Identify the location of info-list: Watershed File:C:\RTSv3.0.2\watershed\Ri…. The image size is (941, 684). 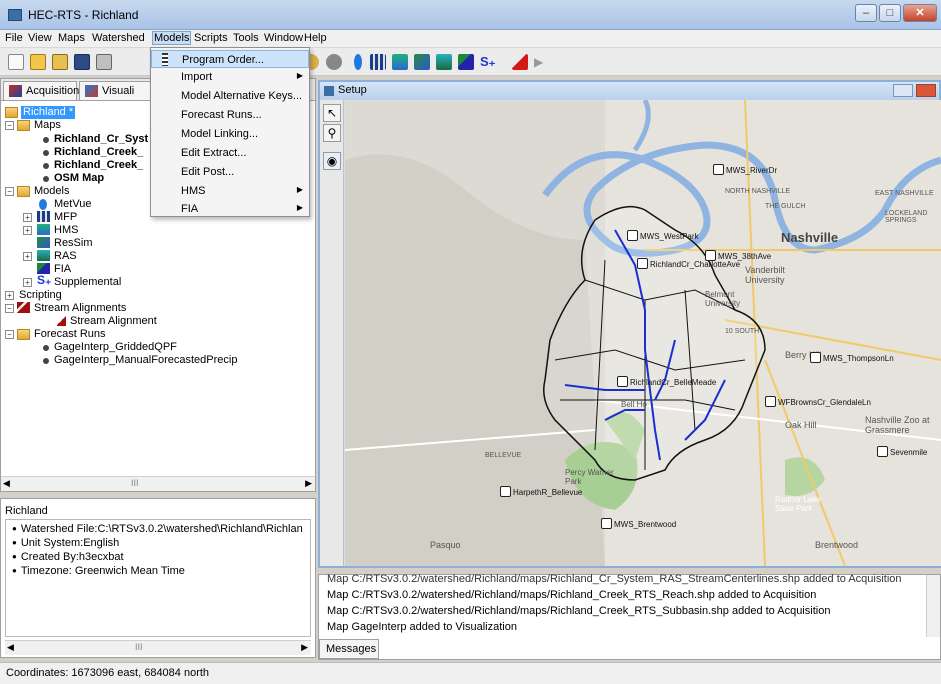
(158, 578).